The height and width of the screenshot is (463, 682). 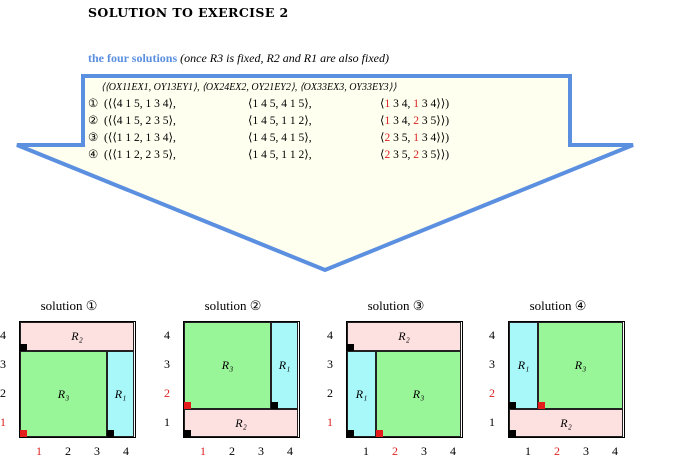 I want to click on solution-panel-3: solution ③ 4 3 2 1 R₂ R₁ R₃ 1 2 3 4, so click(x=396, y=380).